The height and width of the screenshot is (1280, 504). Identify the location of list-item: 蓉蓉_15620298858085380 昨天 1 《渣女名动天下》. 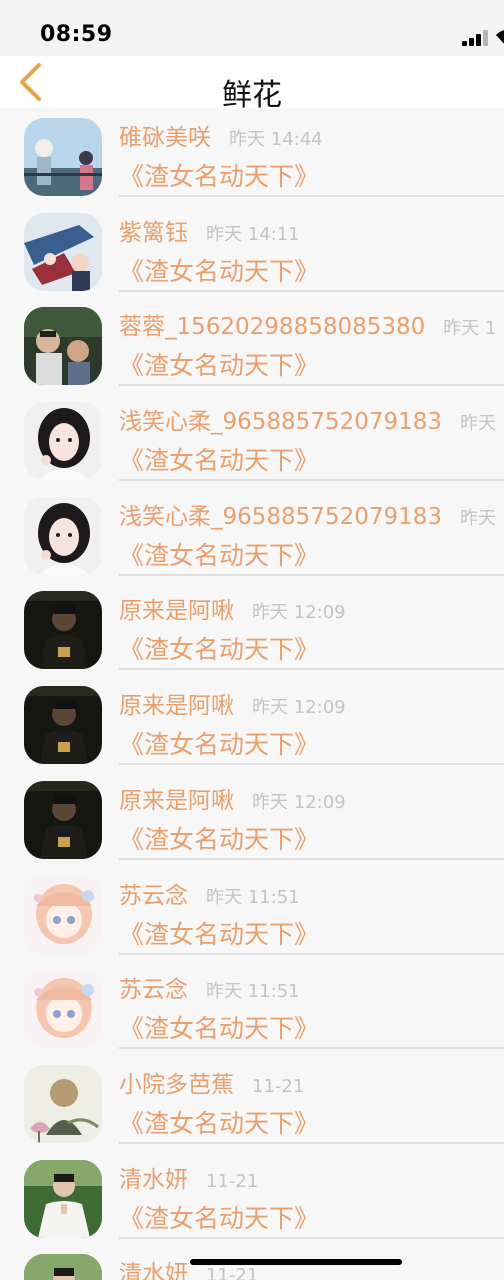
(252, 344).